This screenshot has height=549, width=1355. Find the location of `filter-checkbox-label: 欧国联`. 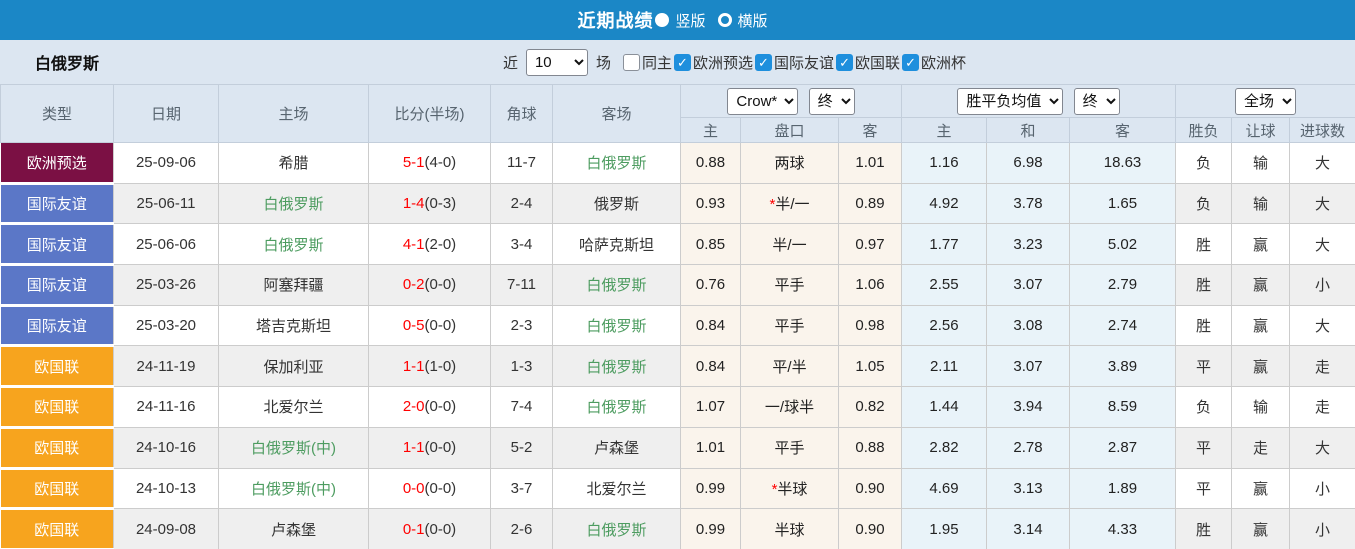

filter-checkbox-label: 欧国联 is located at coordinates (877, 62).